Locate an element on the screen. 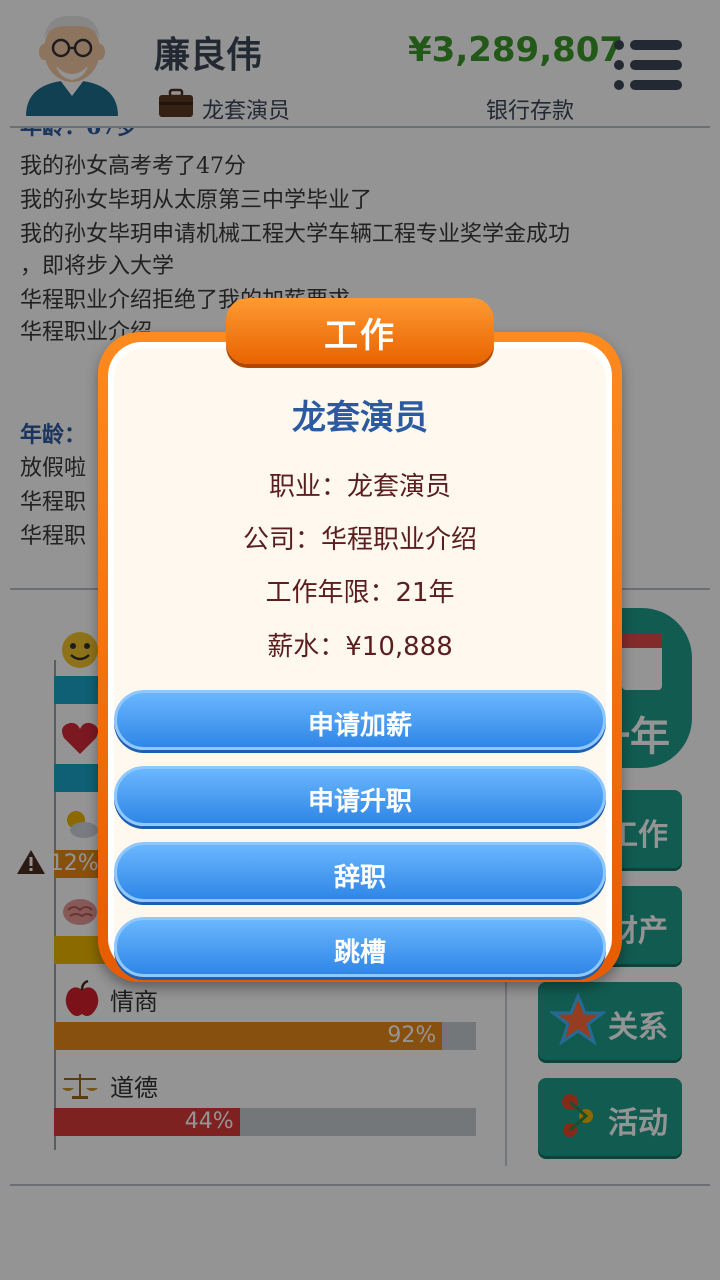  salary-row: 薪水：¥10,888 is located at coordinates (360, 647).